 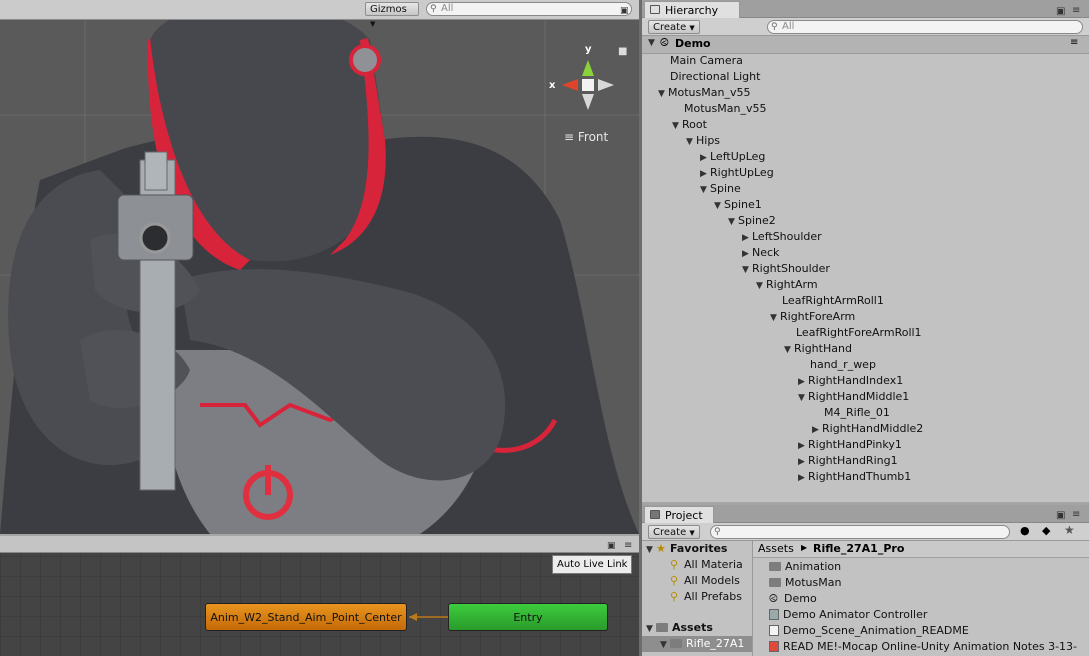 What do you see at coordinates (720, 189) in the screenshot?
I see `hierarchy-item: ▼ Spine` at bounding box center [720, 189].